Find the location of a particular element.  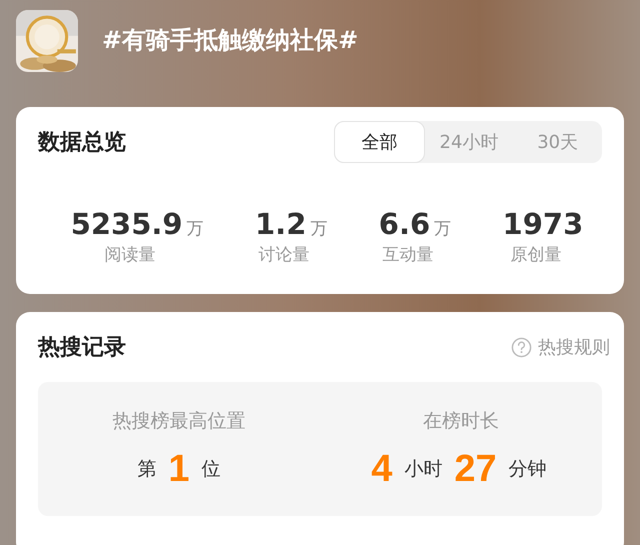

help-icon is located at coordinates (521, 347).